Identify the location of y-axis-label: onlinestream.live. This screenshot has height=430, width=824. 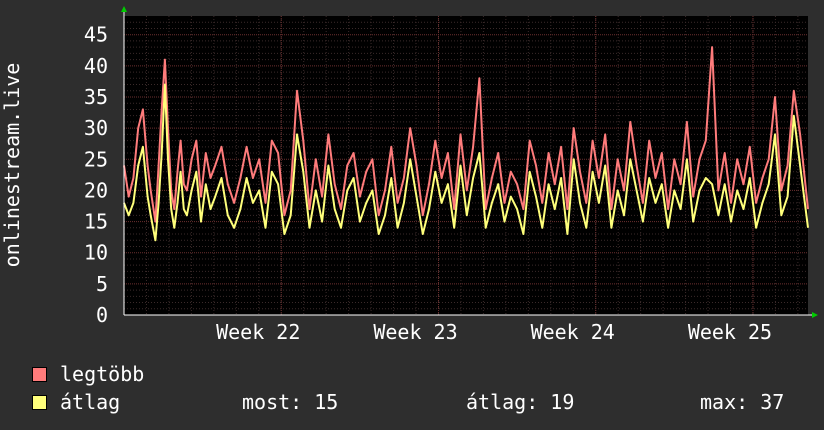
(12, 165).